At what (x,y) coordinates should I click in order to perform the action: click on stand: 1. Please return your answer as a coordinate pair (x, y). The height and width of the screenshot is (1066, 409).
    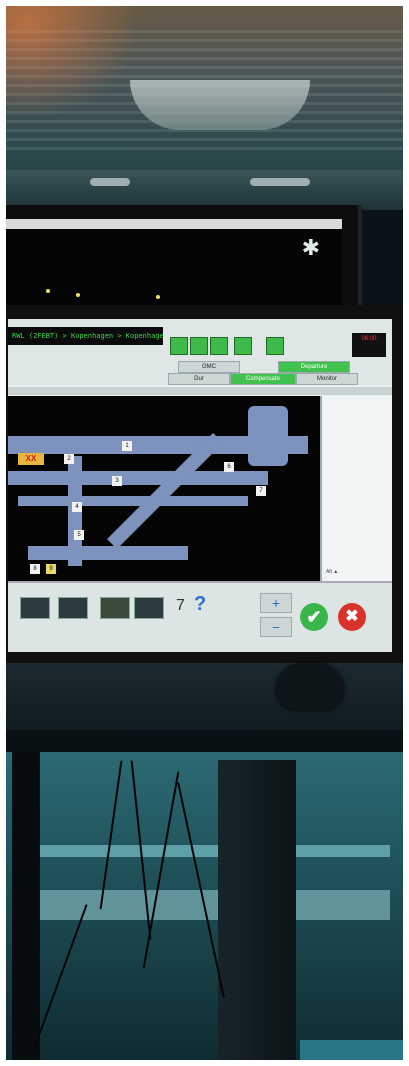
    Looking at the image, I should click on (127, 446).